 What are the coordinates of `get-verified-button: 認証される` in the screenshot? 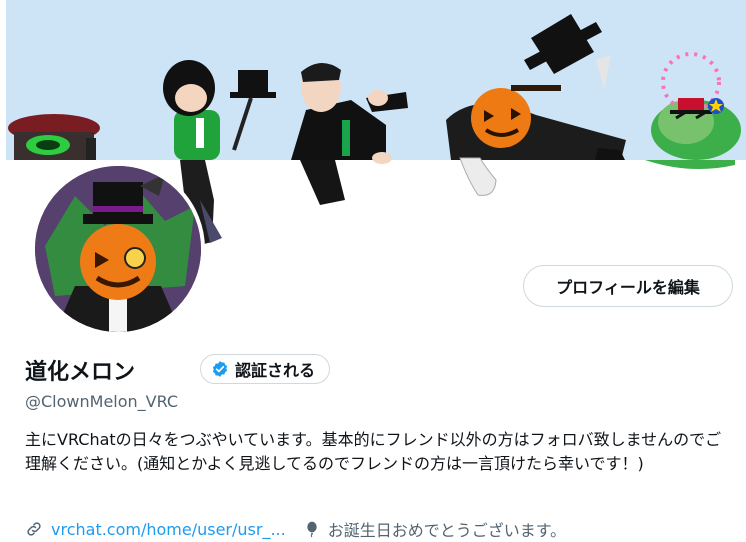 It's located at (265, 369).